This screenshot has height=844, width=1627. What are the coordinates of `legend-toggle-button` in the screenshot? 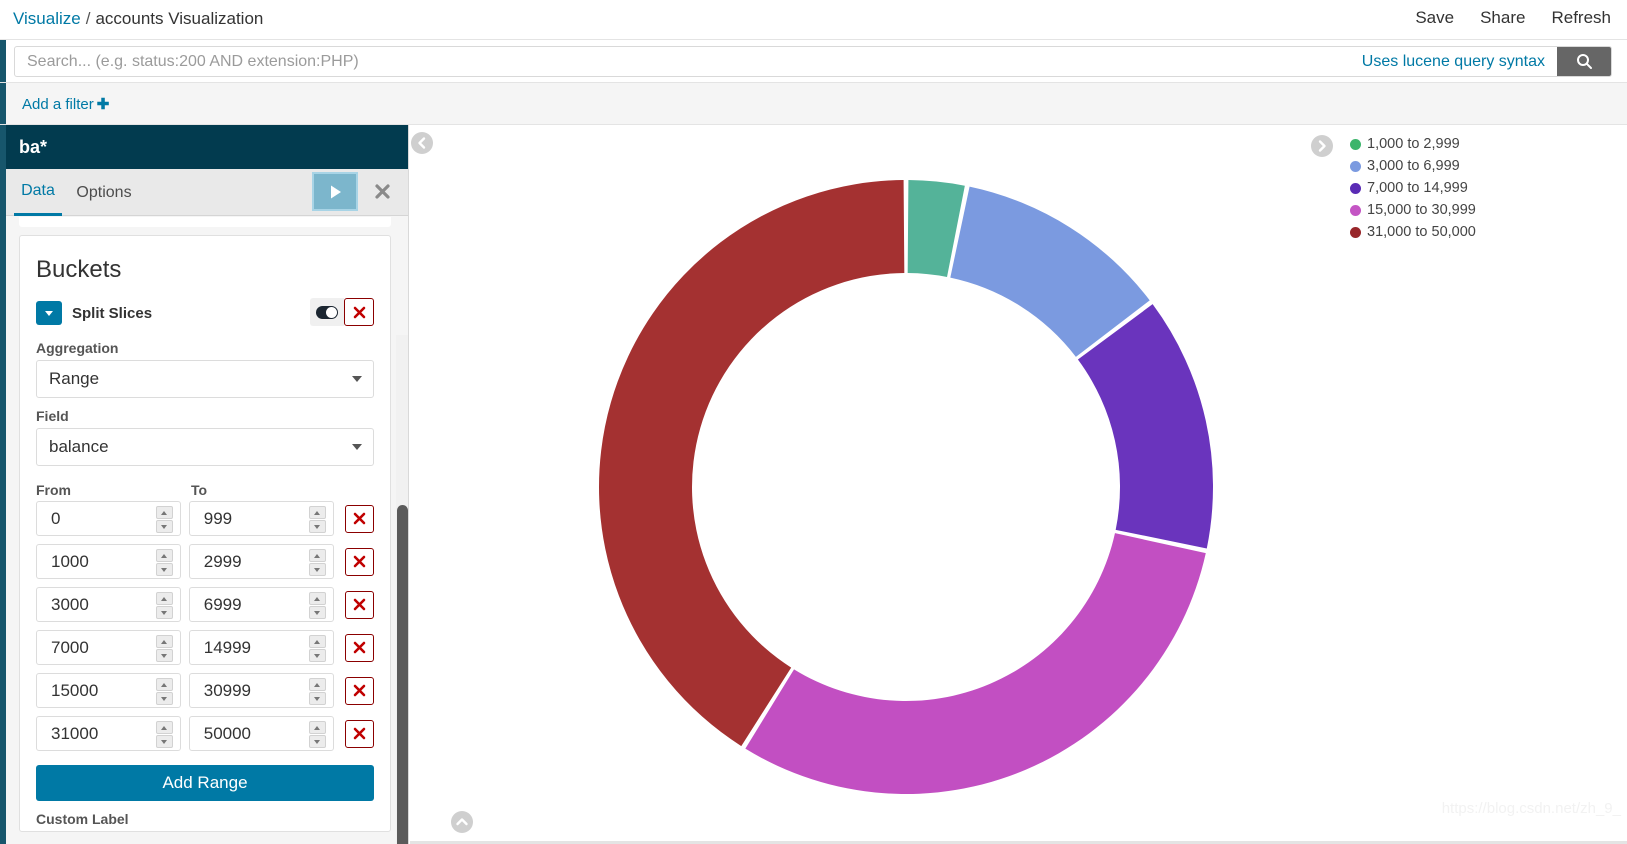 It's located at (1322, 146).